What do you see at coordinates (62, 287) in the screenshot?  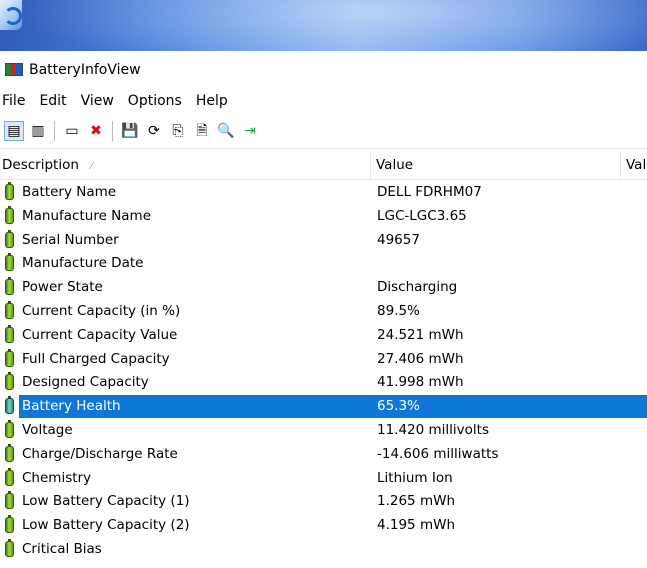 I see `item-description: Power State` at bounding box center [62, 287].